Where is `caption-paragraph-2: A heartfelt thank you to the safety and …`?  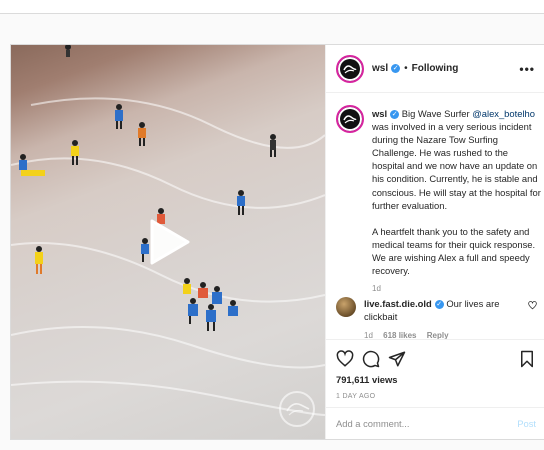
caption-paragraph-2: A heartfelt thank you to the safety and … is located at coordinates (454, 251).